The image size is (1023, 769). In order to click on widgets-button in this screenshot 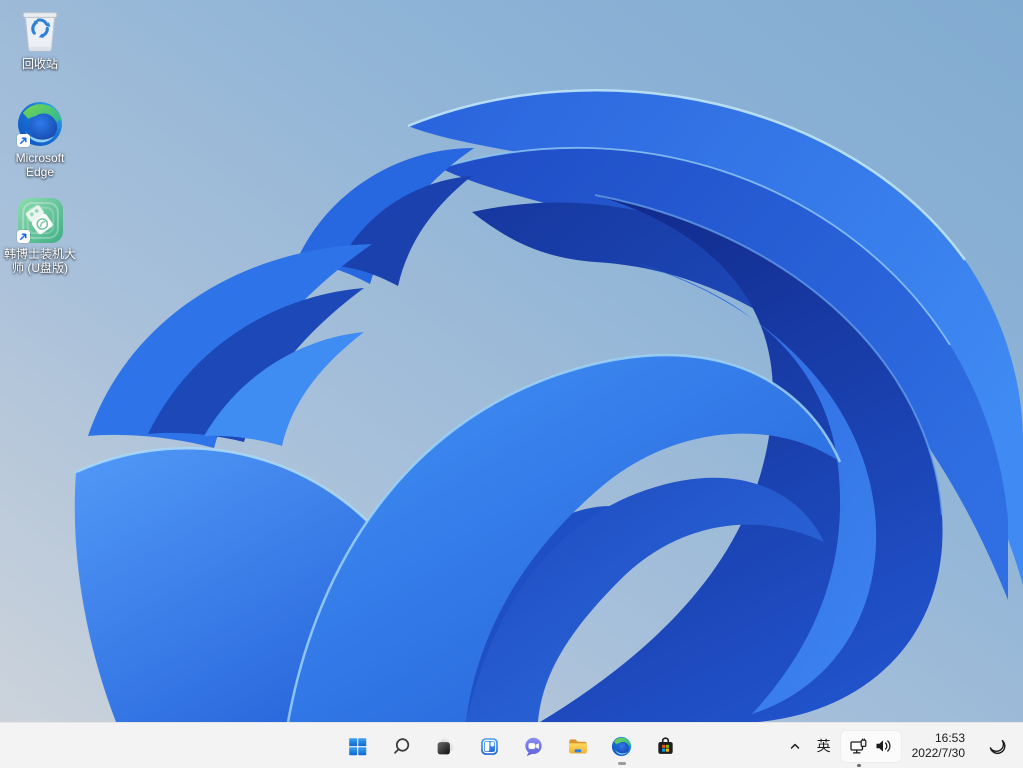, I will do `click(490, 746)`.